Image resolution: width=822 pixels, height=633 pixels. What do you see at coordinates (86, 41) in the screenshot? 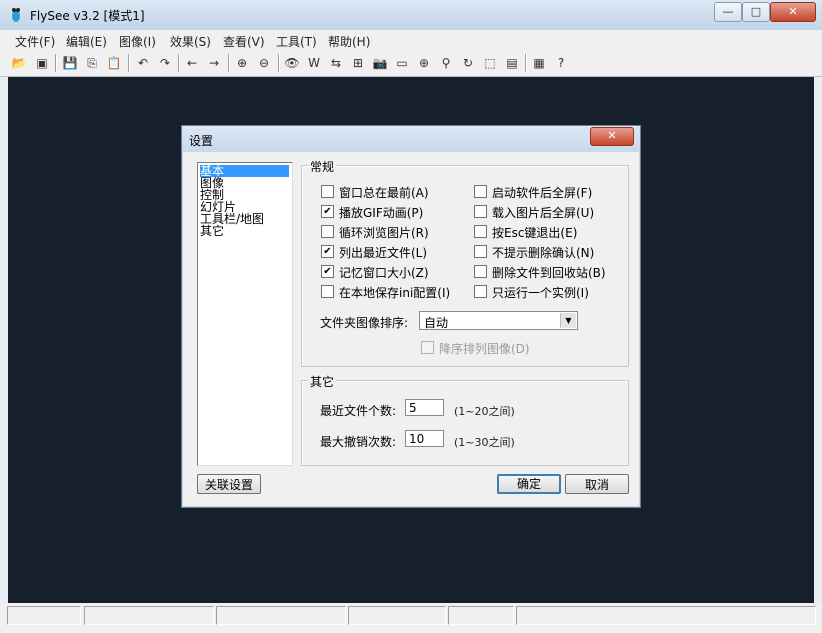
I see `menu-edit: 编辑(E)` at bounding box center [86, 41].